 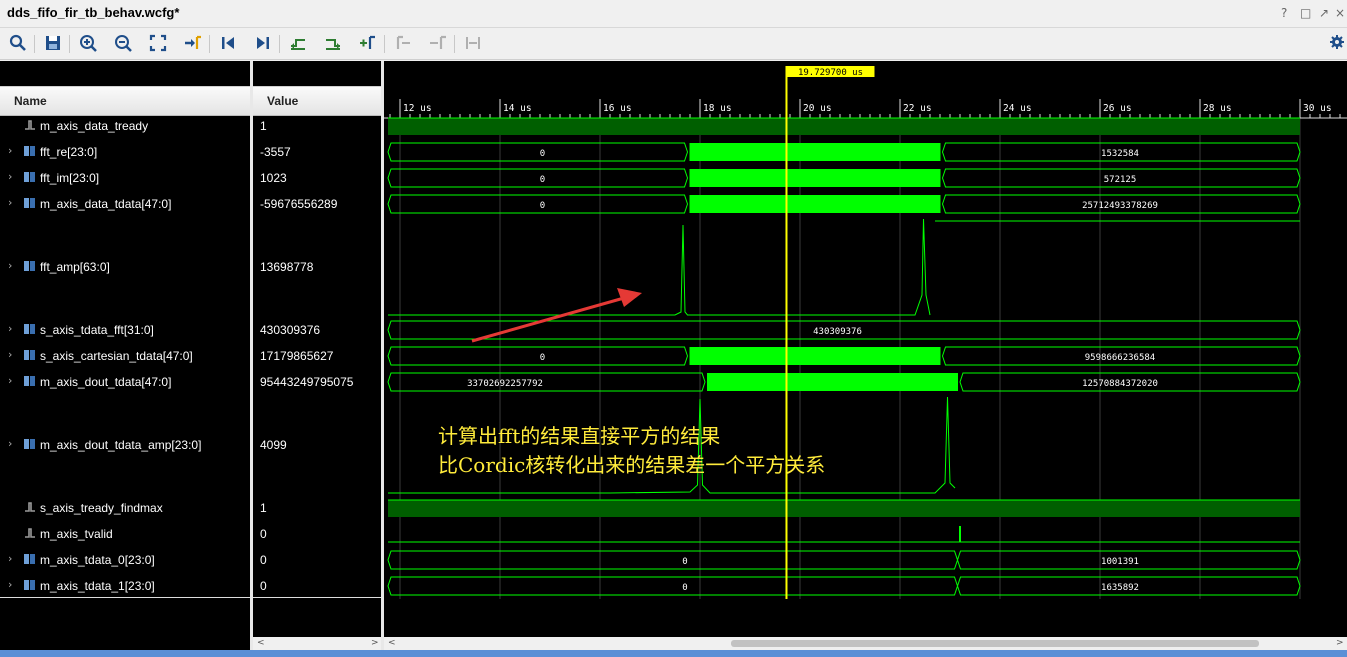 What do you see at coordinates (263, 586) in the screenshot?
I see `signal-value: 0` at bounding box center [263, 586].